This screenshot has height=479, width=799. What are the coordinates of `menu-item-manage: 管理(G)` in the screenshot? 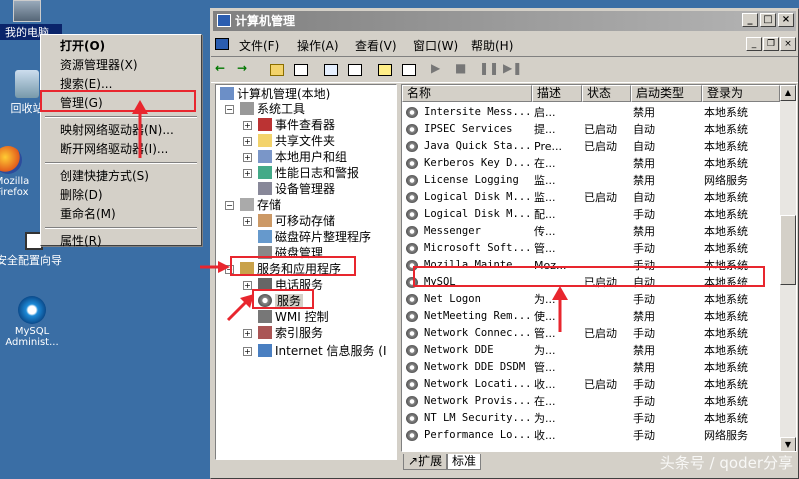 It's located at (121, 103).